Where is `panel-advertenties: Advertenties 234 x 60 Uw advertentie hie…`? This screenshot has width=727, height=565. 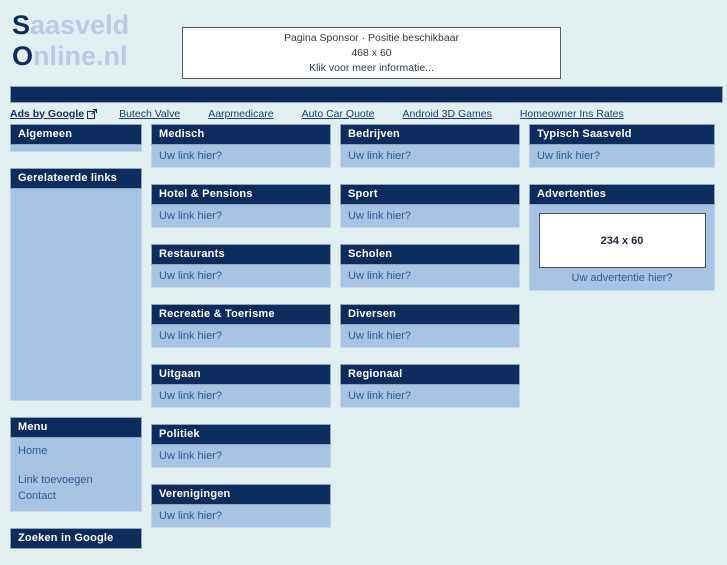
panel-advertenties: Advertenties 234 x 60 Uw advertentie hie… is located at coordinates (622, 237).